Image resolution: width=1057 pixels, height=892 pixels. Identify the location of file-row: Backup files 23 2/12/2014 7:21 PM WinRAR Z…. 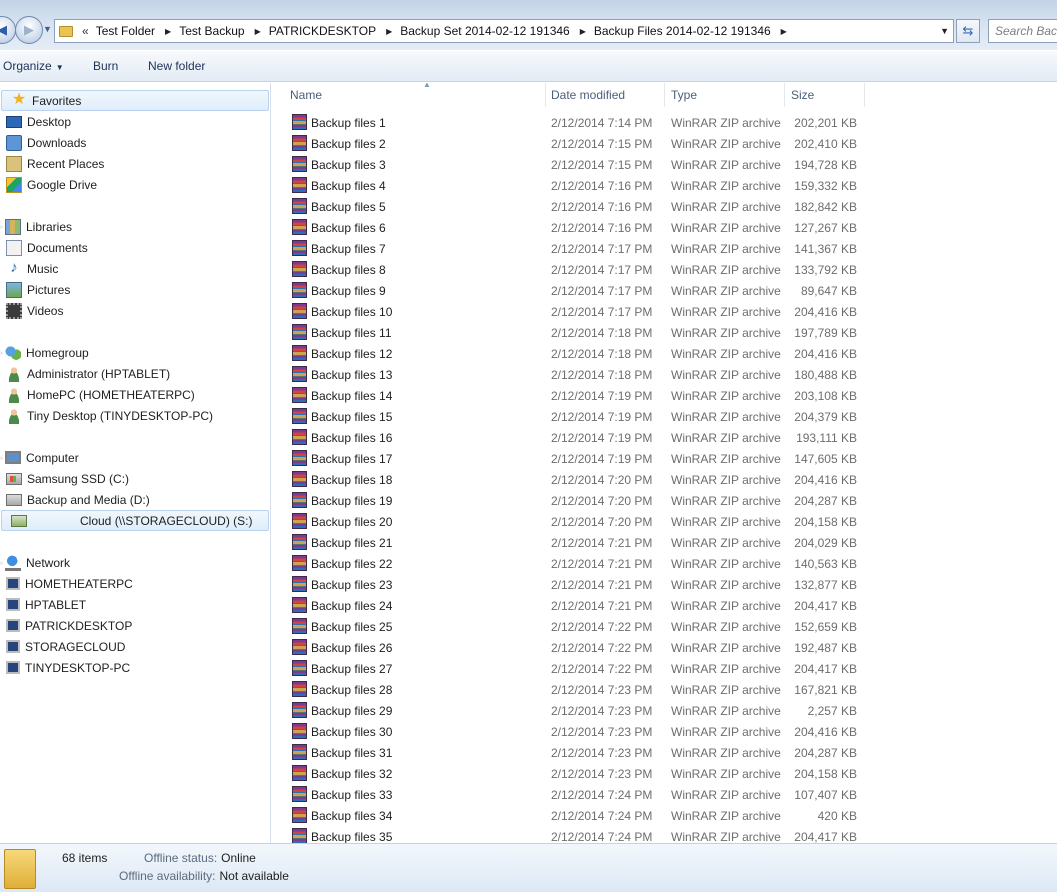
(664, 584).